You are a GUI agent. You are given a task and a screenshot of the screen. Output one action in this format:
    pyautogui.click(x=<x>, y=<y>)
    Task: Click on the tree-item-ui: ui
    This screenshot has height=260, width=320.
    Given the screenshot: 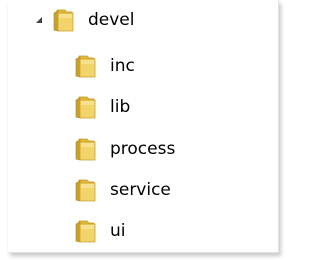 What is the action you would take?
    pyautogui.click(x=100, y=231)
    